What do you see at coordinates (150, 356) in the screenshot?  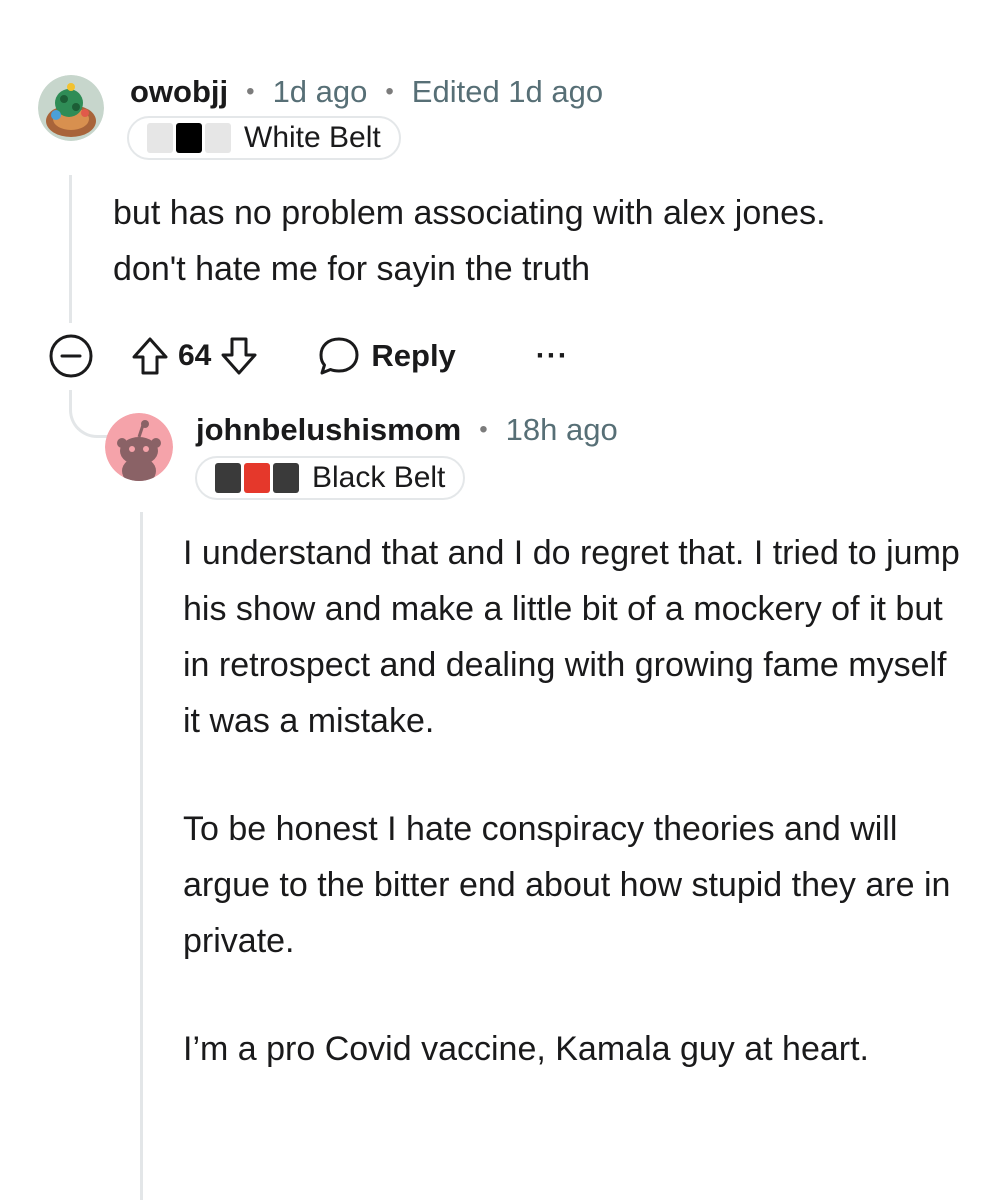 I see `upvote-icon` at bounding box center [150, 356].